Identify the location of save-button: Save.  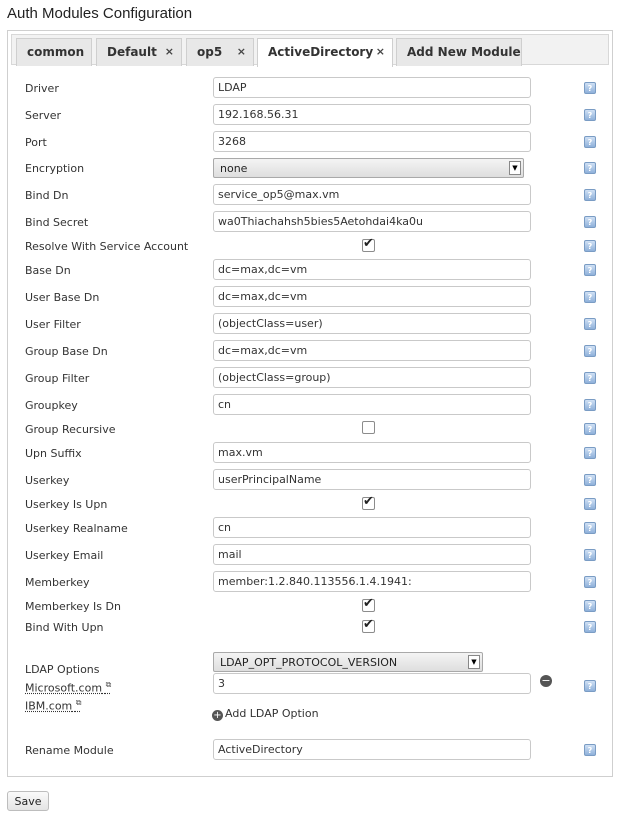
(28, 801).